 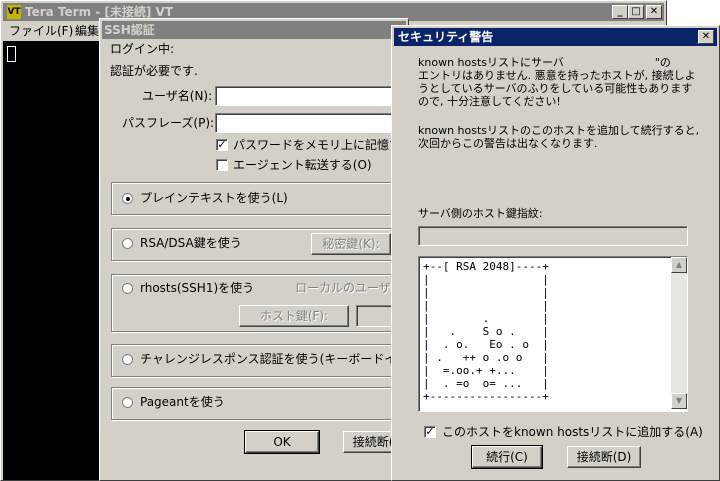 What do you see at coordinates (254, 30) in the screenshot?
I see `ssh-auth-titlebar: SSH認証` at bounding box center [254, 30].